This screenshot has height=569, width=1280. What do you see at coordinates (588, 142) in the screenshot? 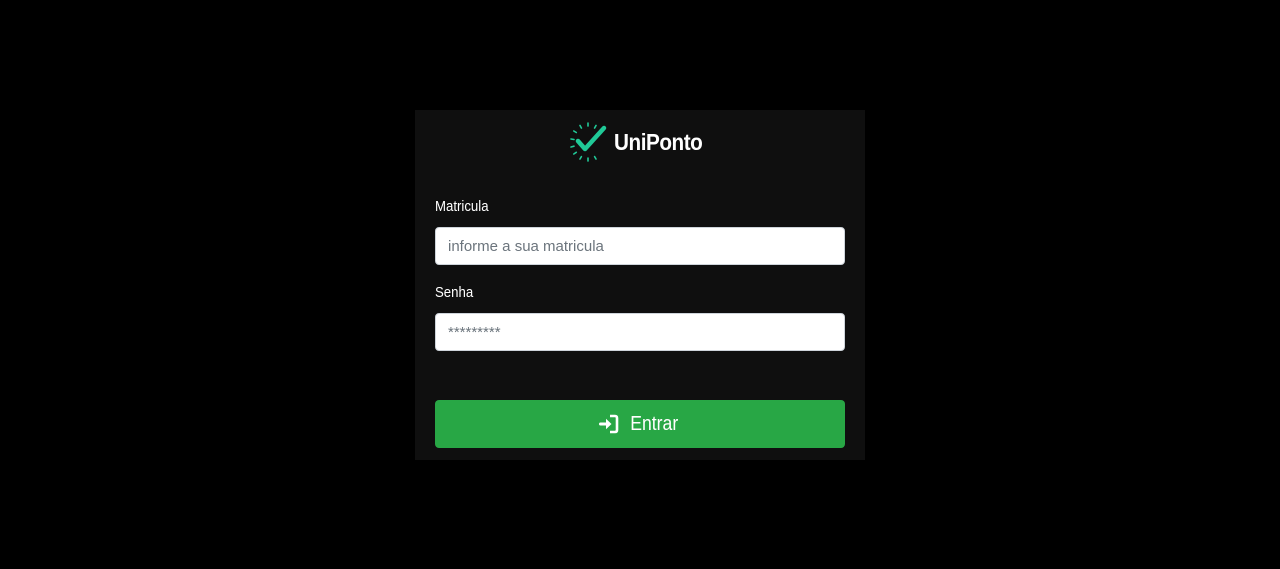
I see `clock-check-icon` at bounding box center [588, 142].